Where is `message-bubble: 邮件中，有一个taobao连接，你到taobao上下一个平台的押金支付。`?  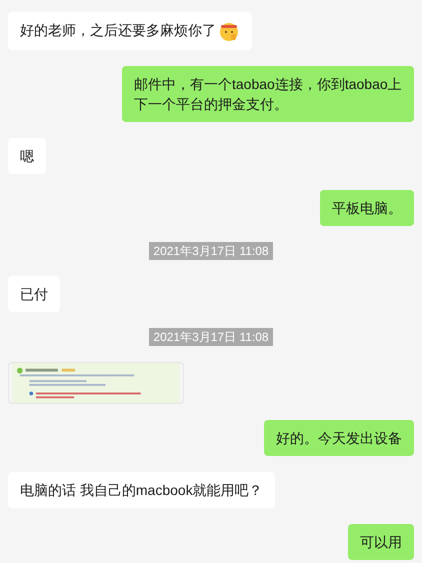 message-bubble: 邮件中，有一个taobao连接，你到taobao上下一个平台的押金支付。 is located at coordinates (268, 94).